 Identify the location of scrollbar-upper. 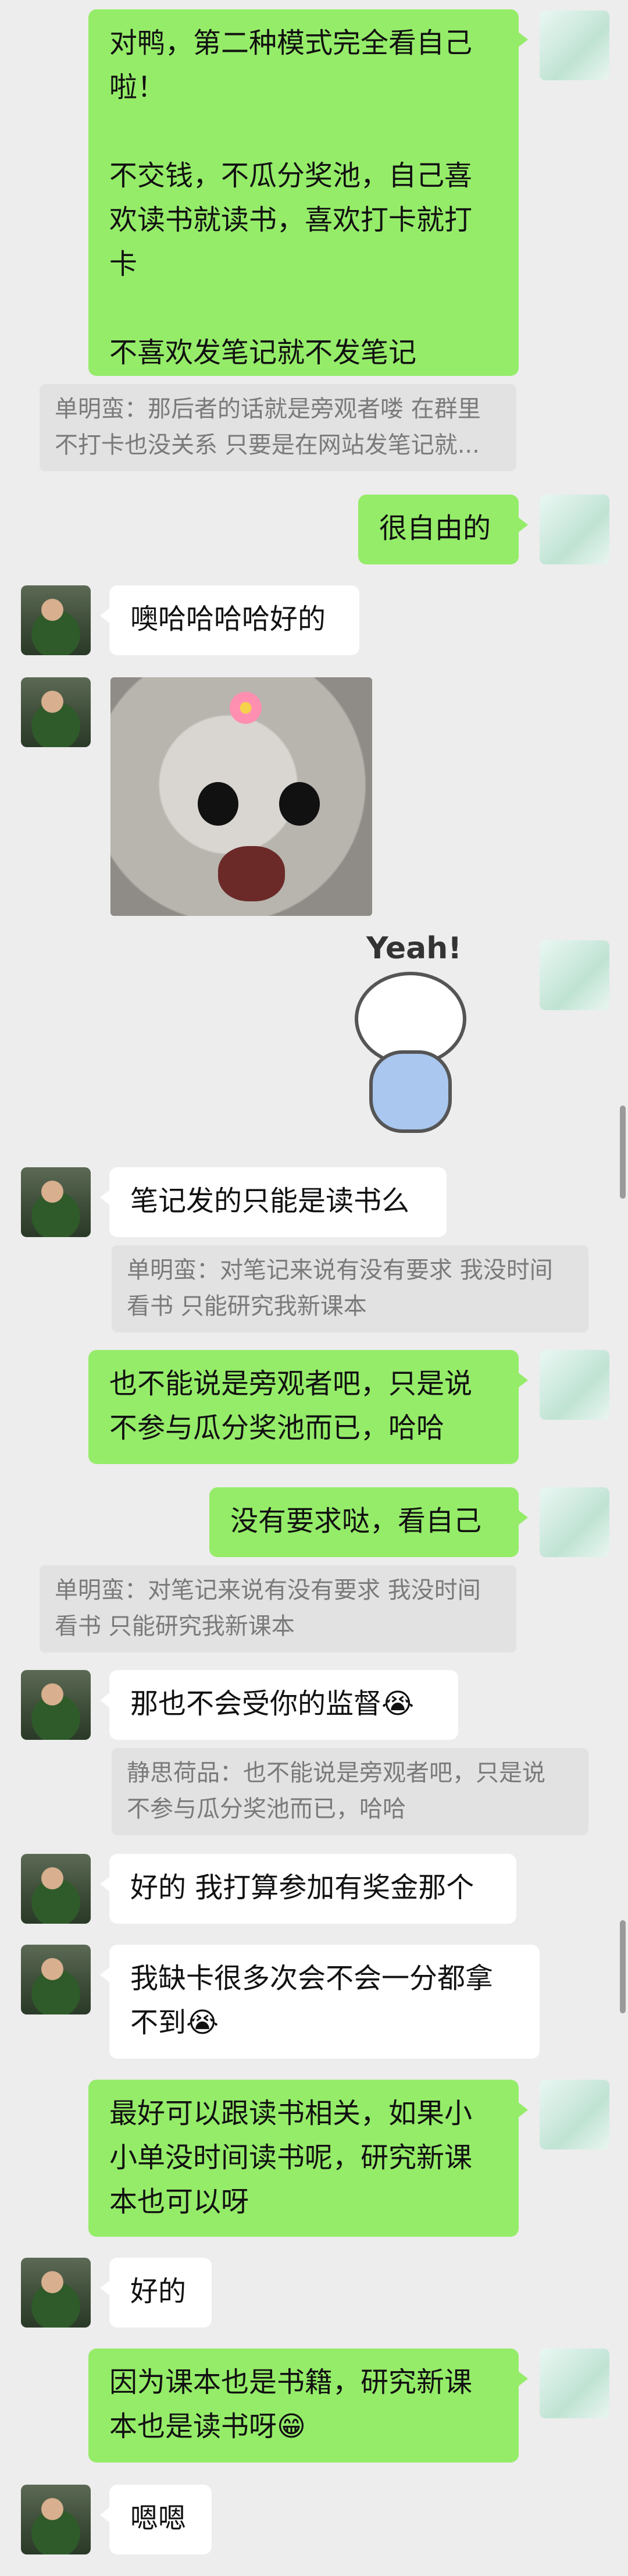
(623, 1152).